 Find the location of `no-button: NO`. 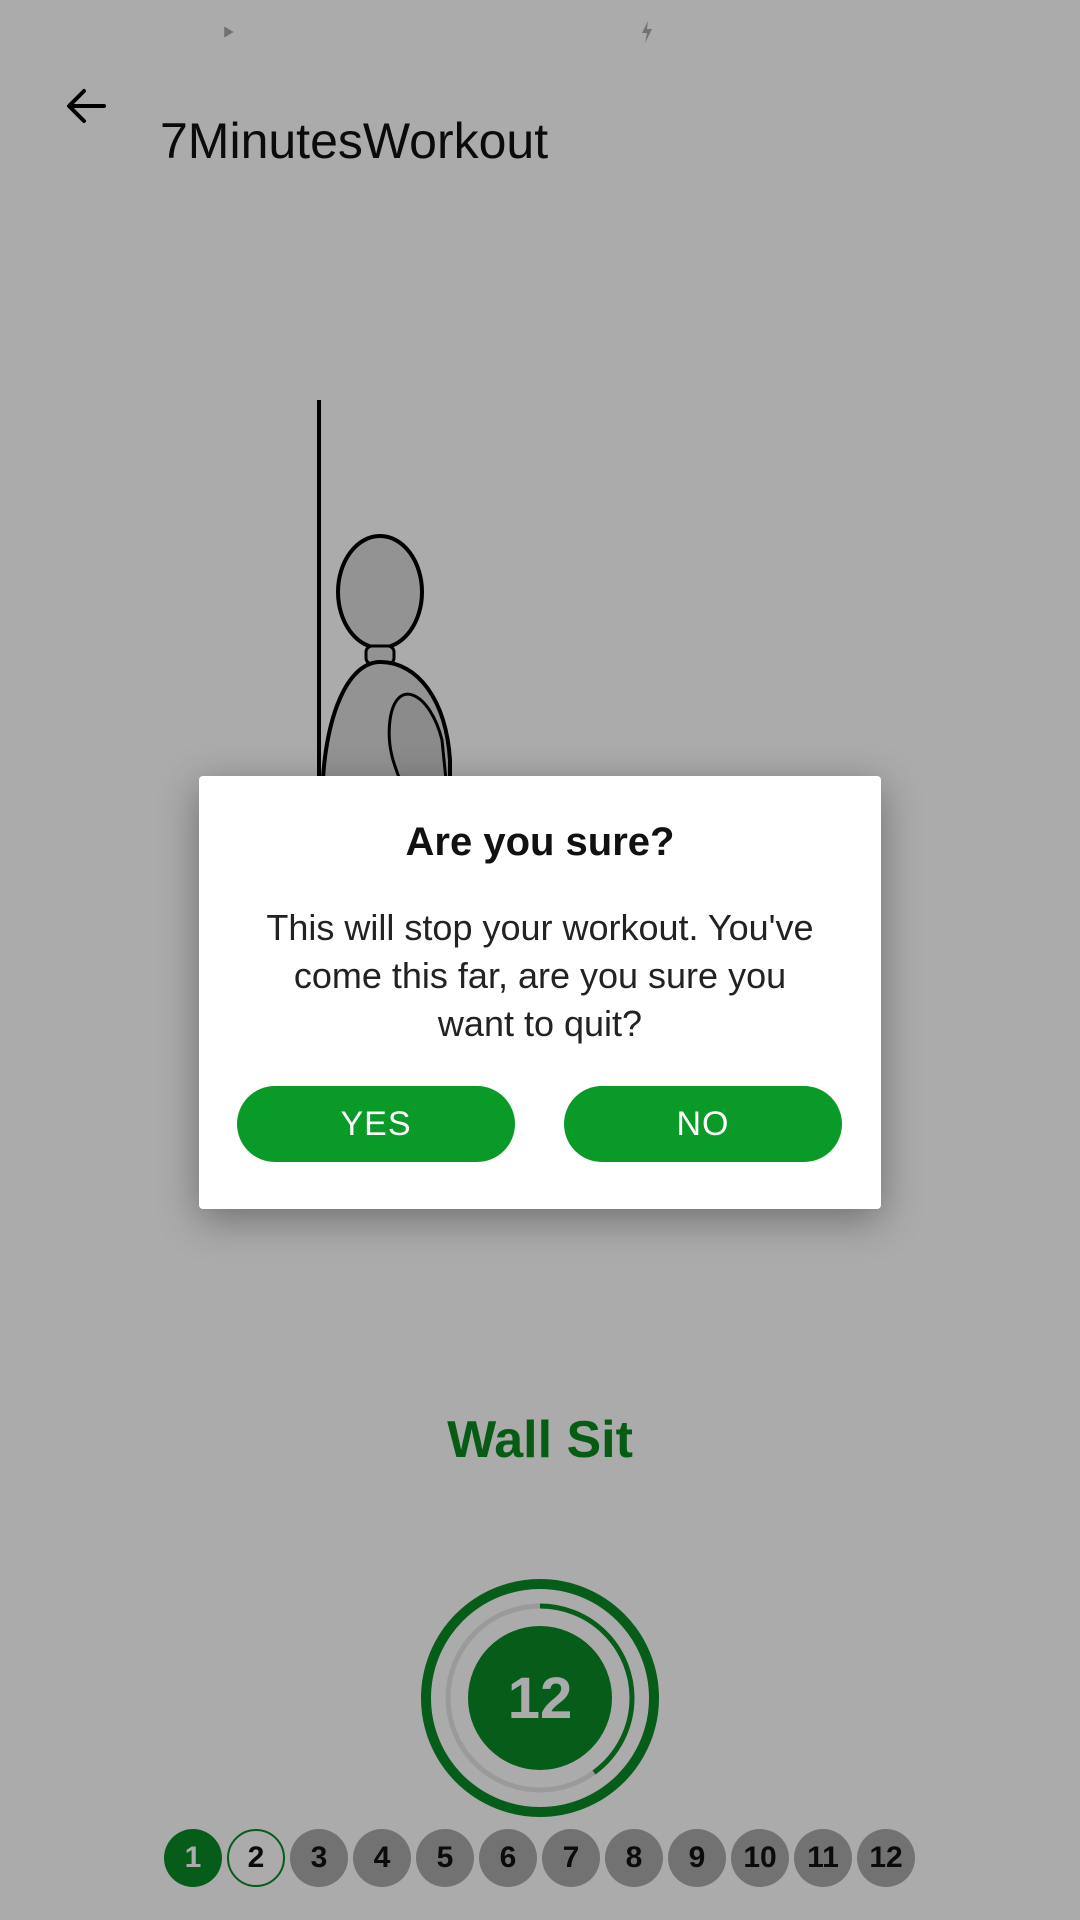

no-button: NO is located at coordinates (703, 1124).